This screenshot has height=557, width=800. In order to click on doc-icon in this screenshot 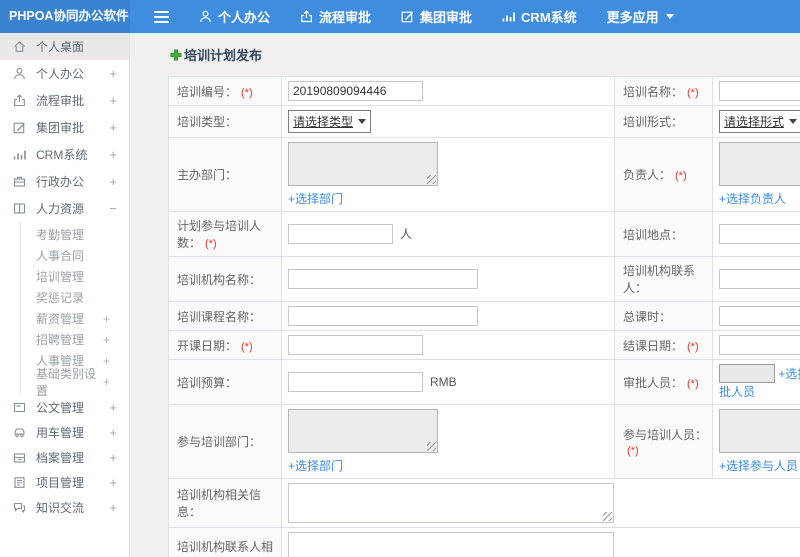, I will do `click(20, 408)`.